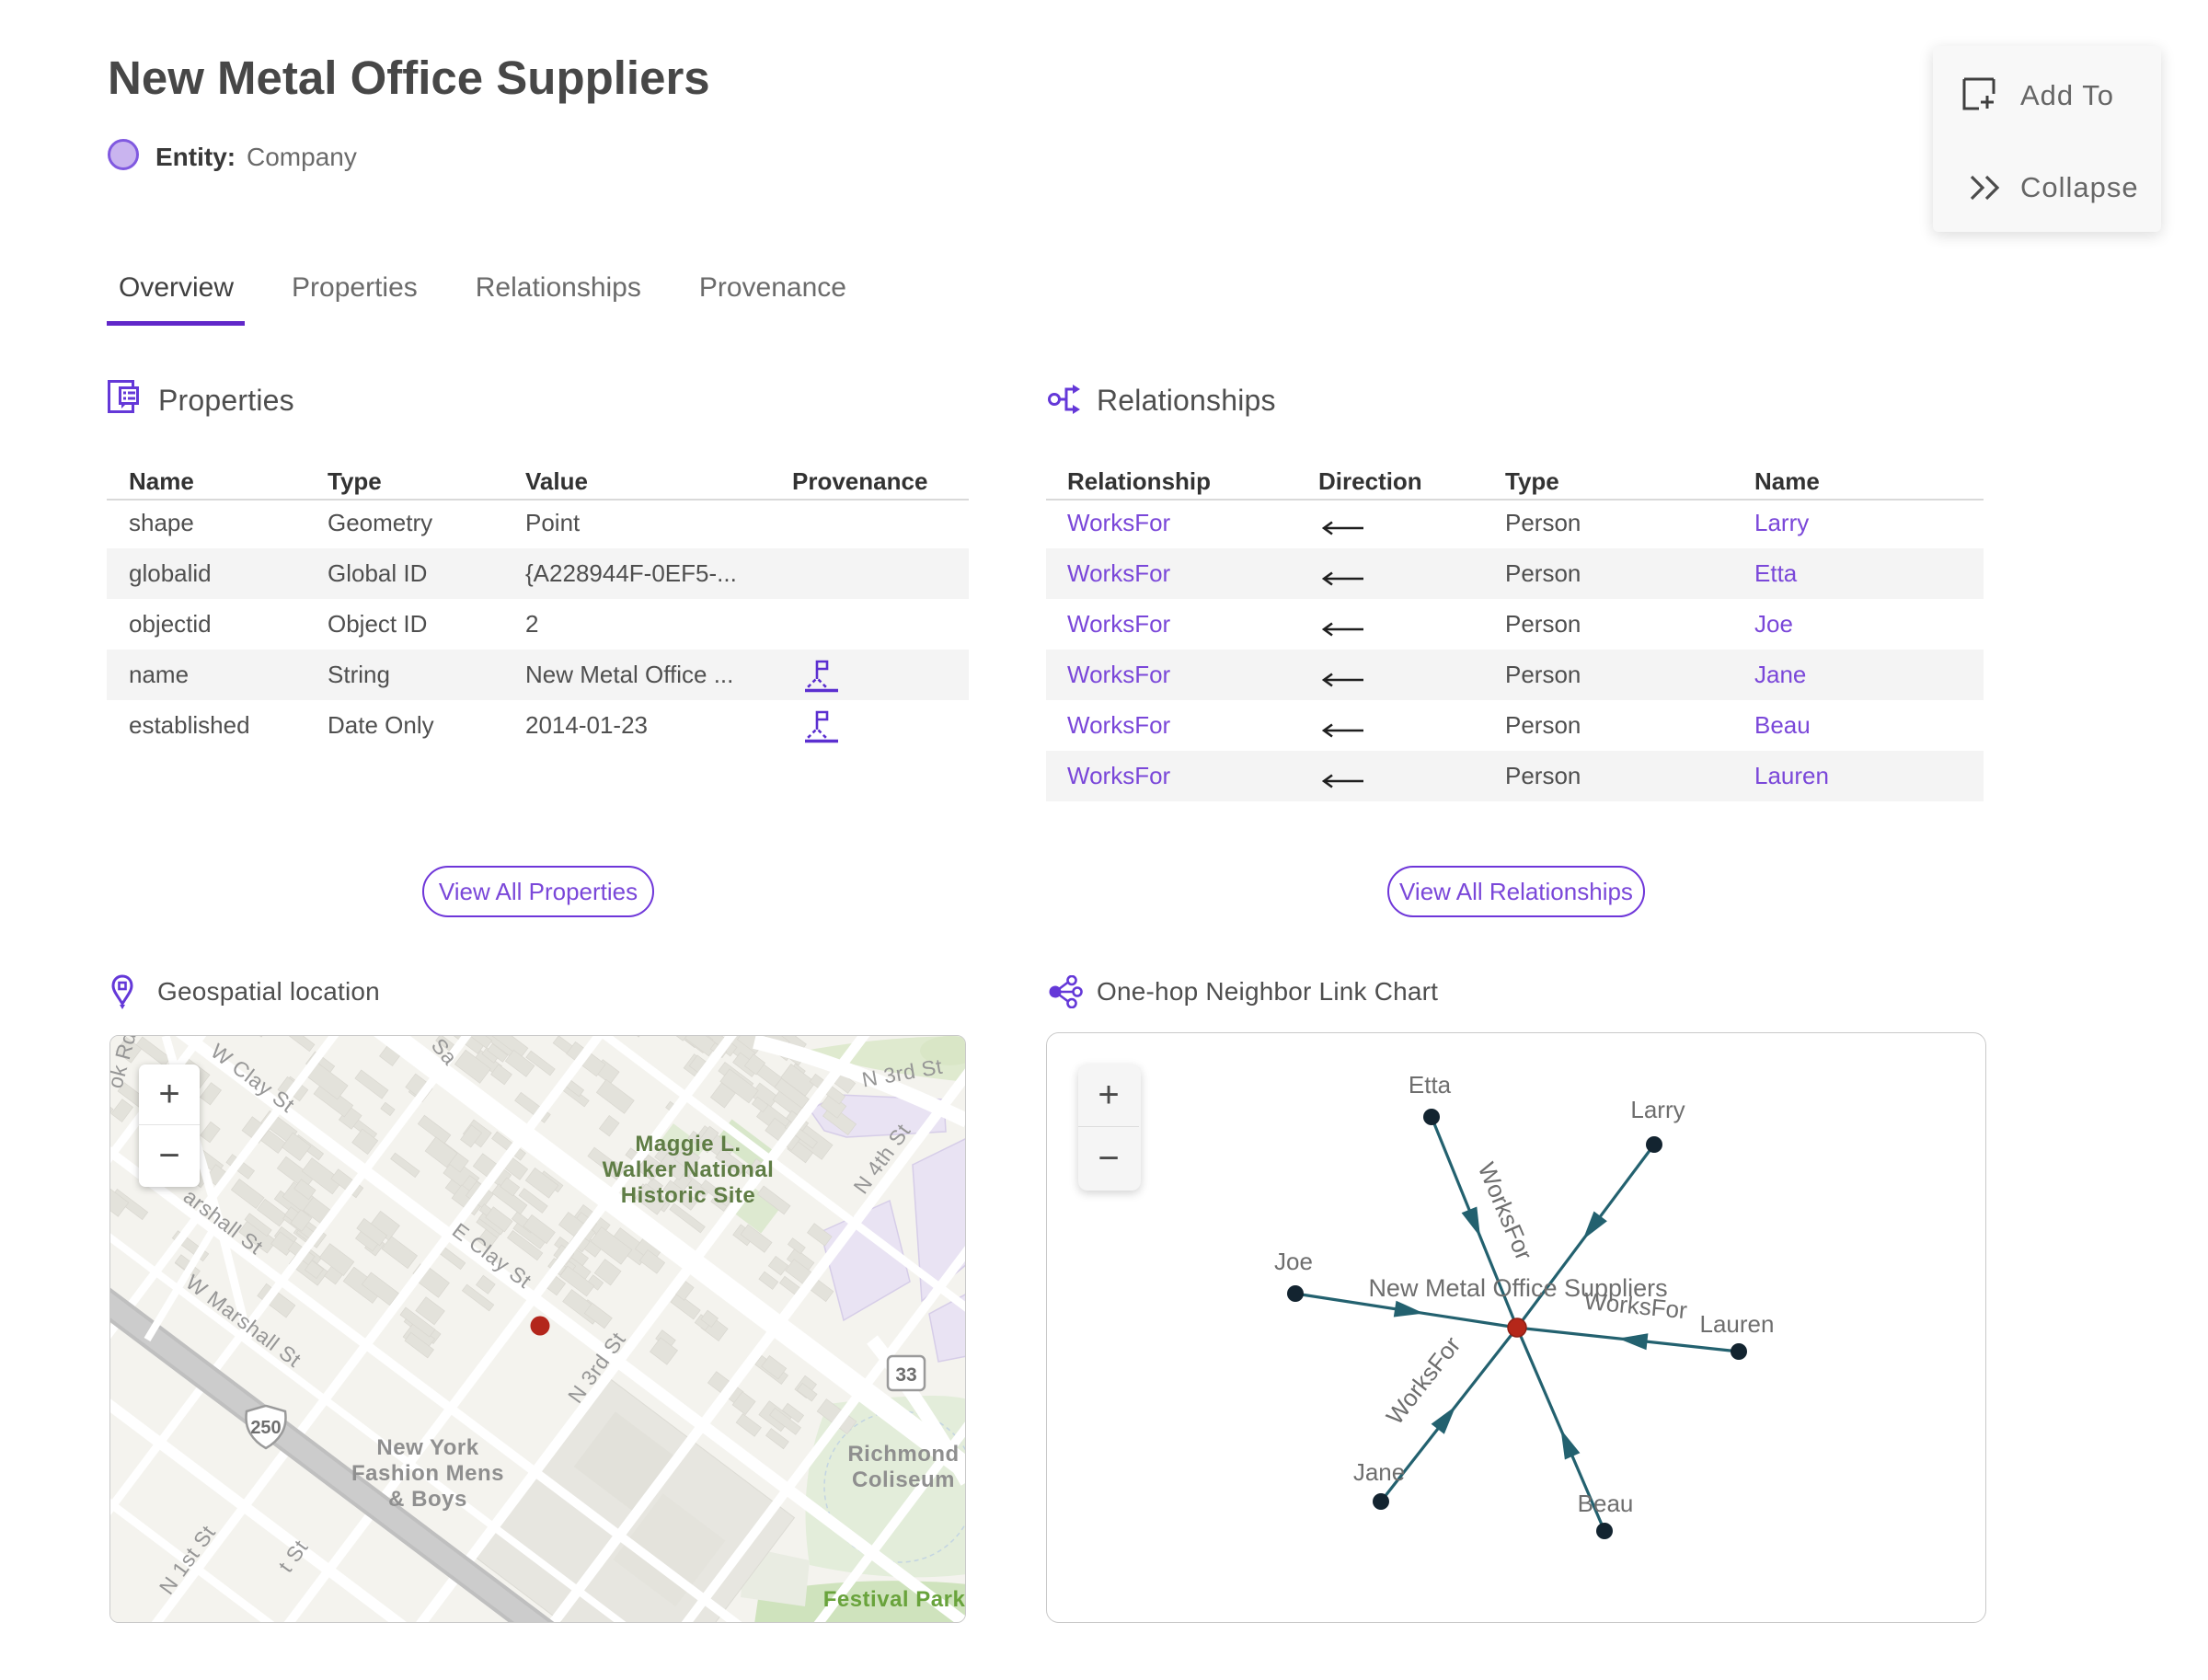  What do you see at coordinates (689, 1169) in the screenshot?
I see `svg-text: Walker National` at bounding box center [689, 1169].